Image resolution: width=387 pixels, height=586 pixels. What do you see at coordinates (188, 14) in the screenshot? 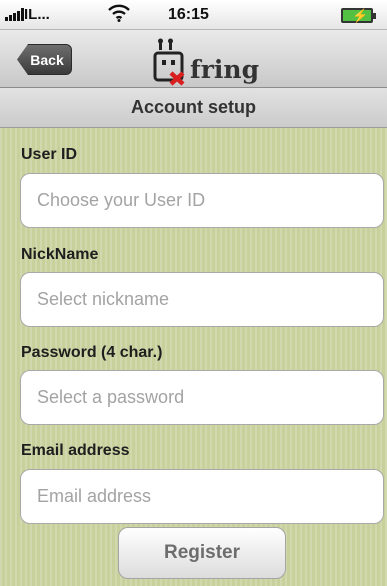
I see `clock: 16:15` at bounding box center [188, 14].